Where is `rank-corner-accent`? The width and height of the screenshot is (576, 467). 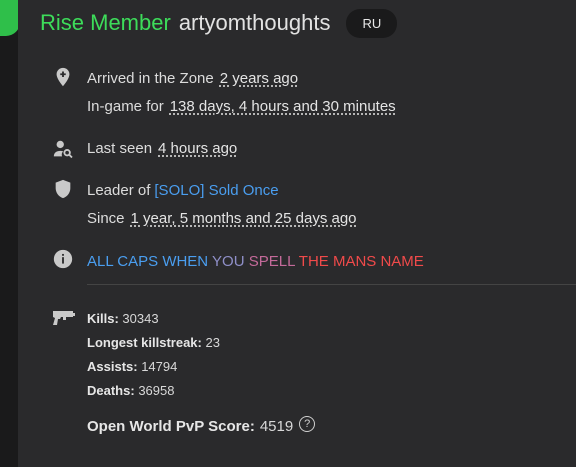
rank-corner-accent is located at coordinates (10, 18).